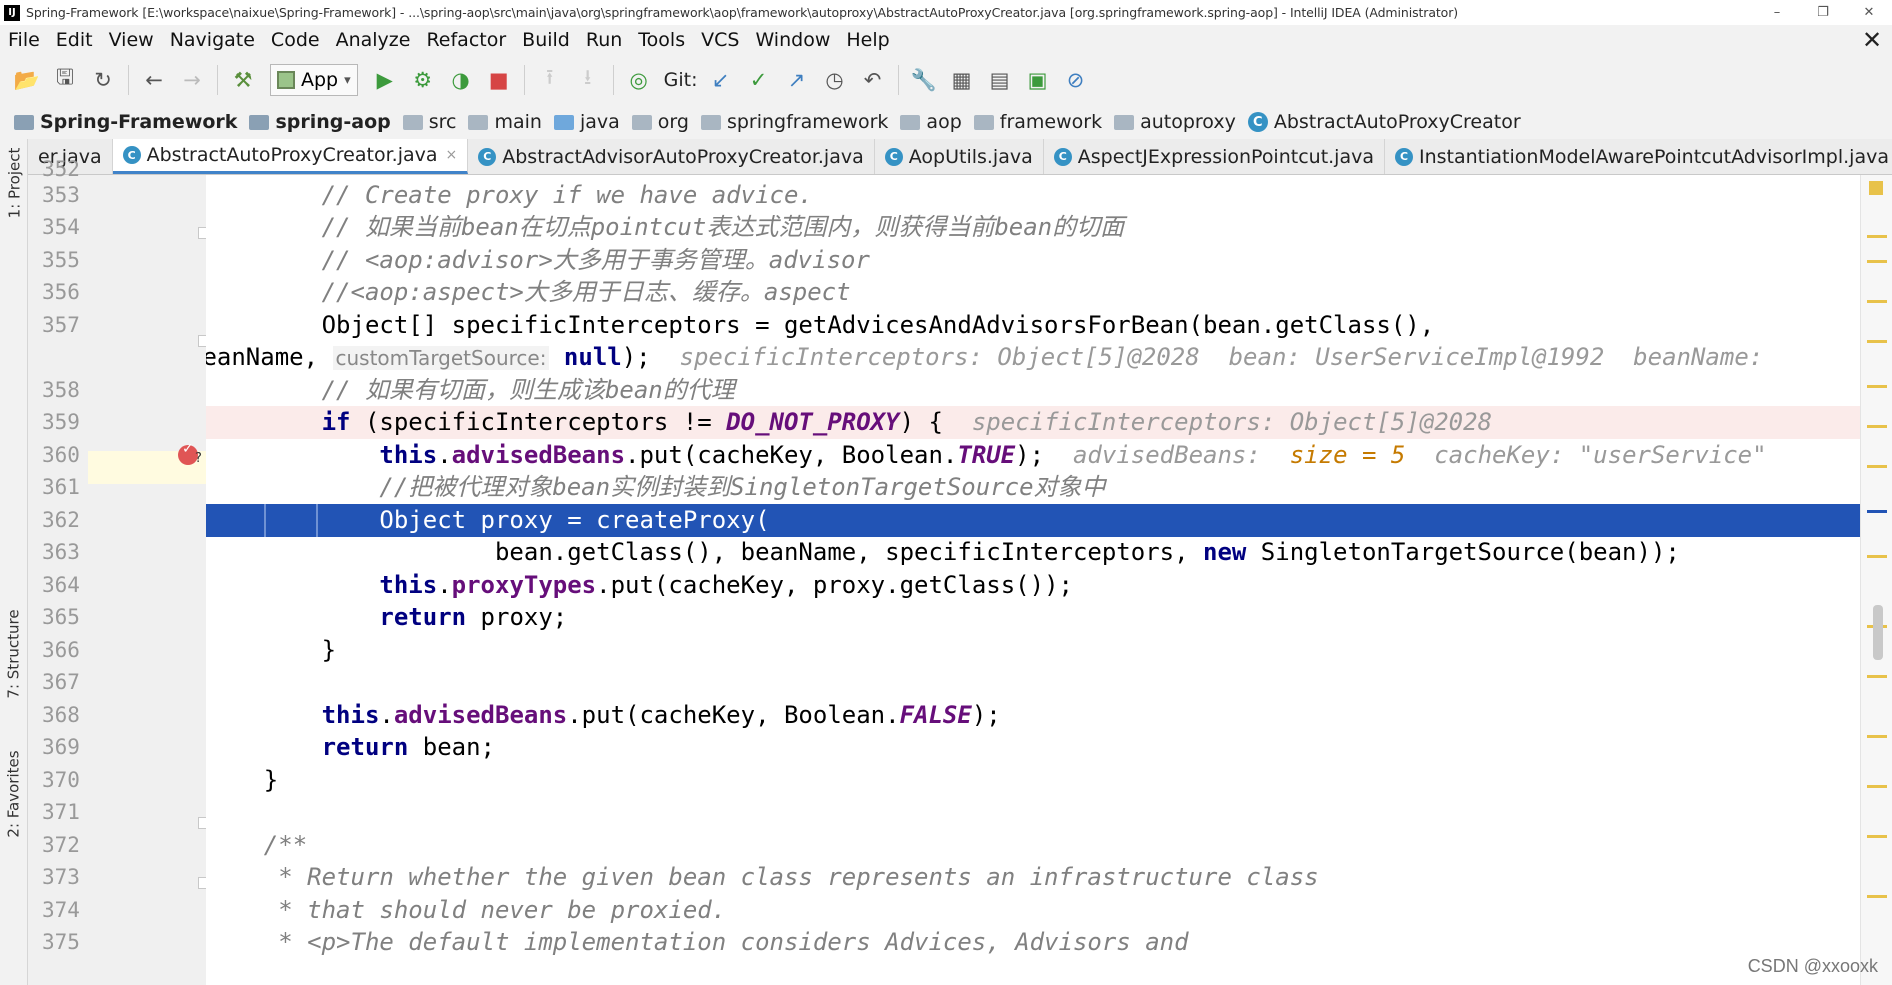  I want to click on breadcrumb-item: C AbstractAutoProxyCreator, so click(1390, 122).